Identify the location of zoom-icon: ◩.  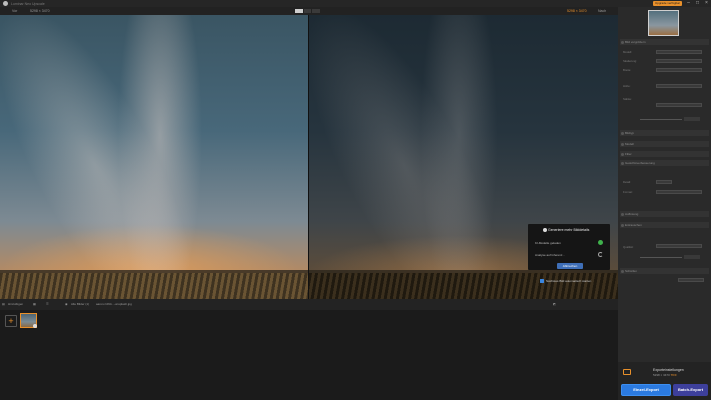
(554, 304).